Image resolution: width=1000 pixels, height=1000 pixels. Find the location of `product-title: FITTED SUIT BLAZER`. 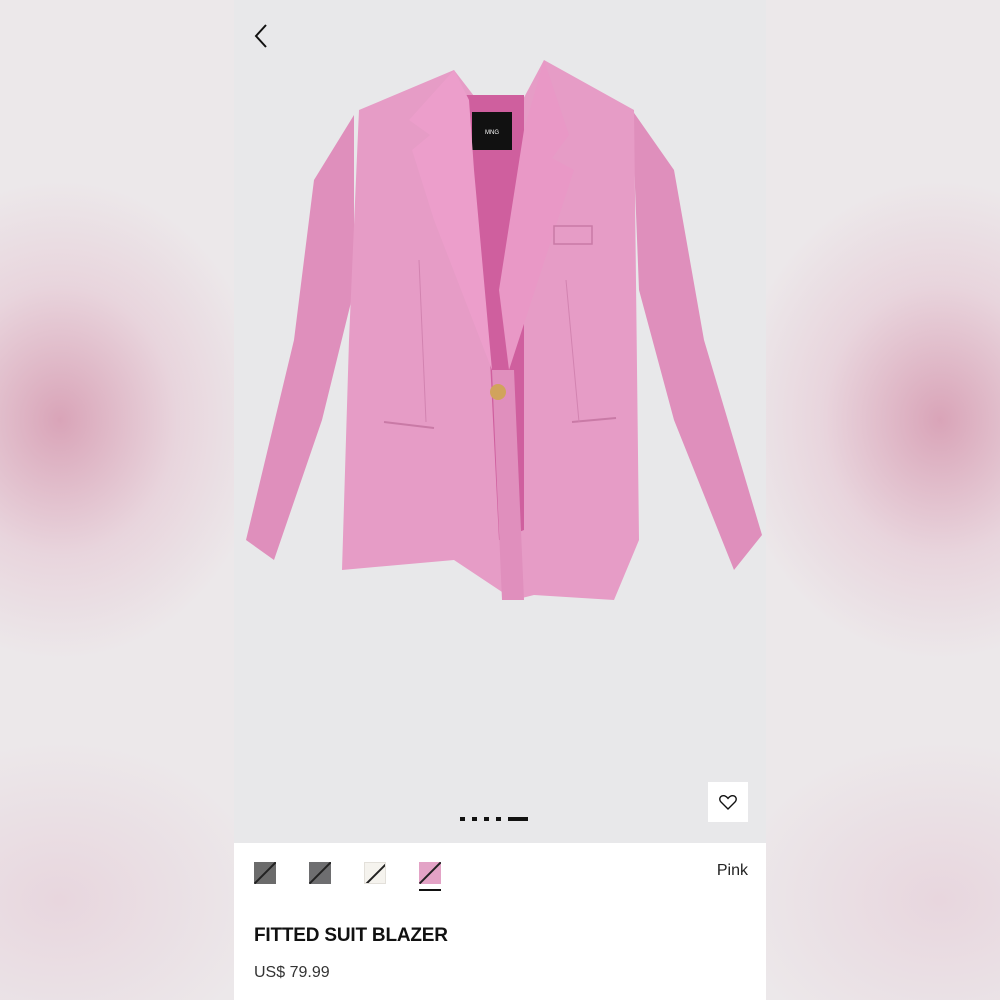

product-title: FITTED SUIT BLAZER is located at coordinates (351, 935).